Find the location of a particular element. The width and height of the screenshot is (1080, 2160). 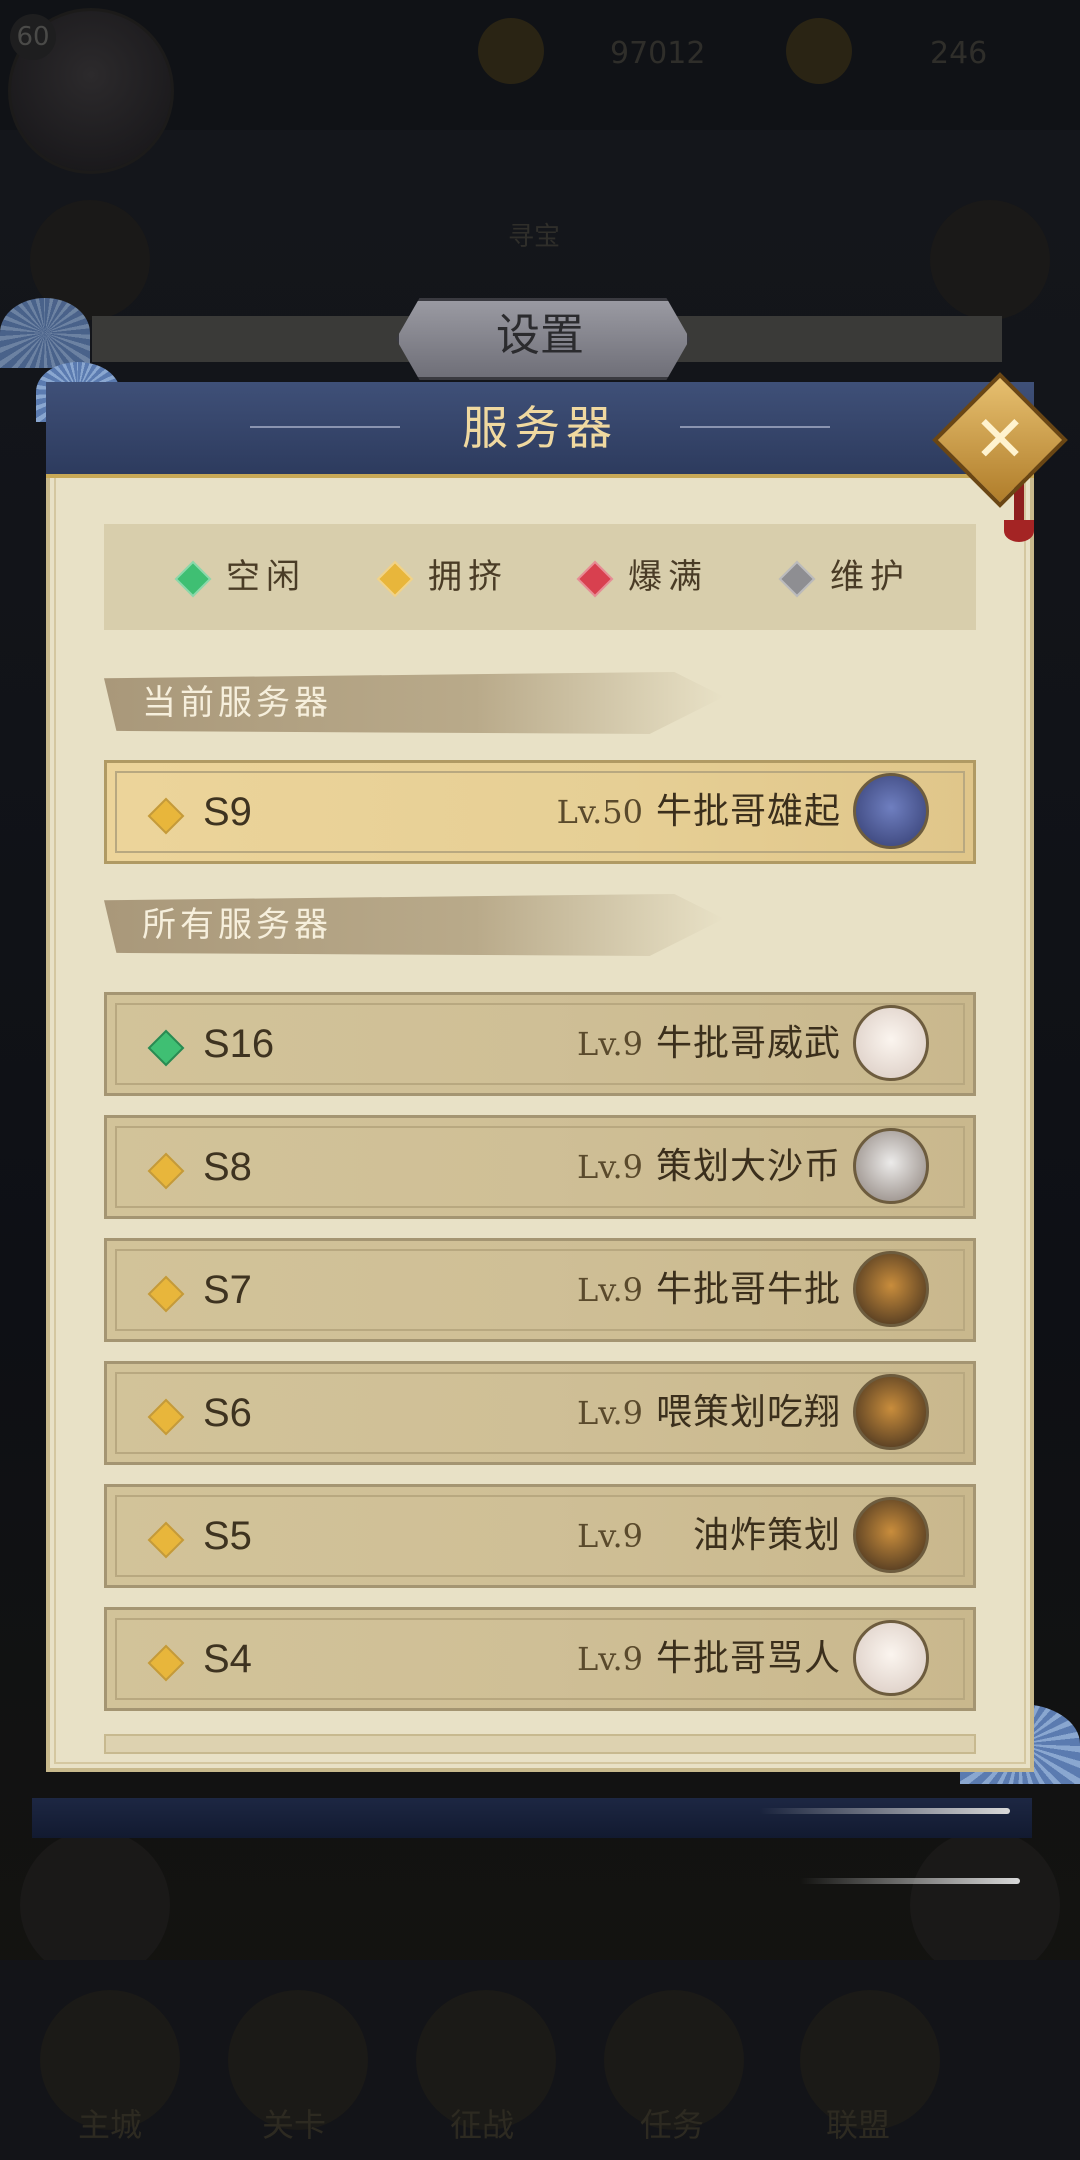

legend-maintenance: 维护 is located at coordinates (844, 577).